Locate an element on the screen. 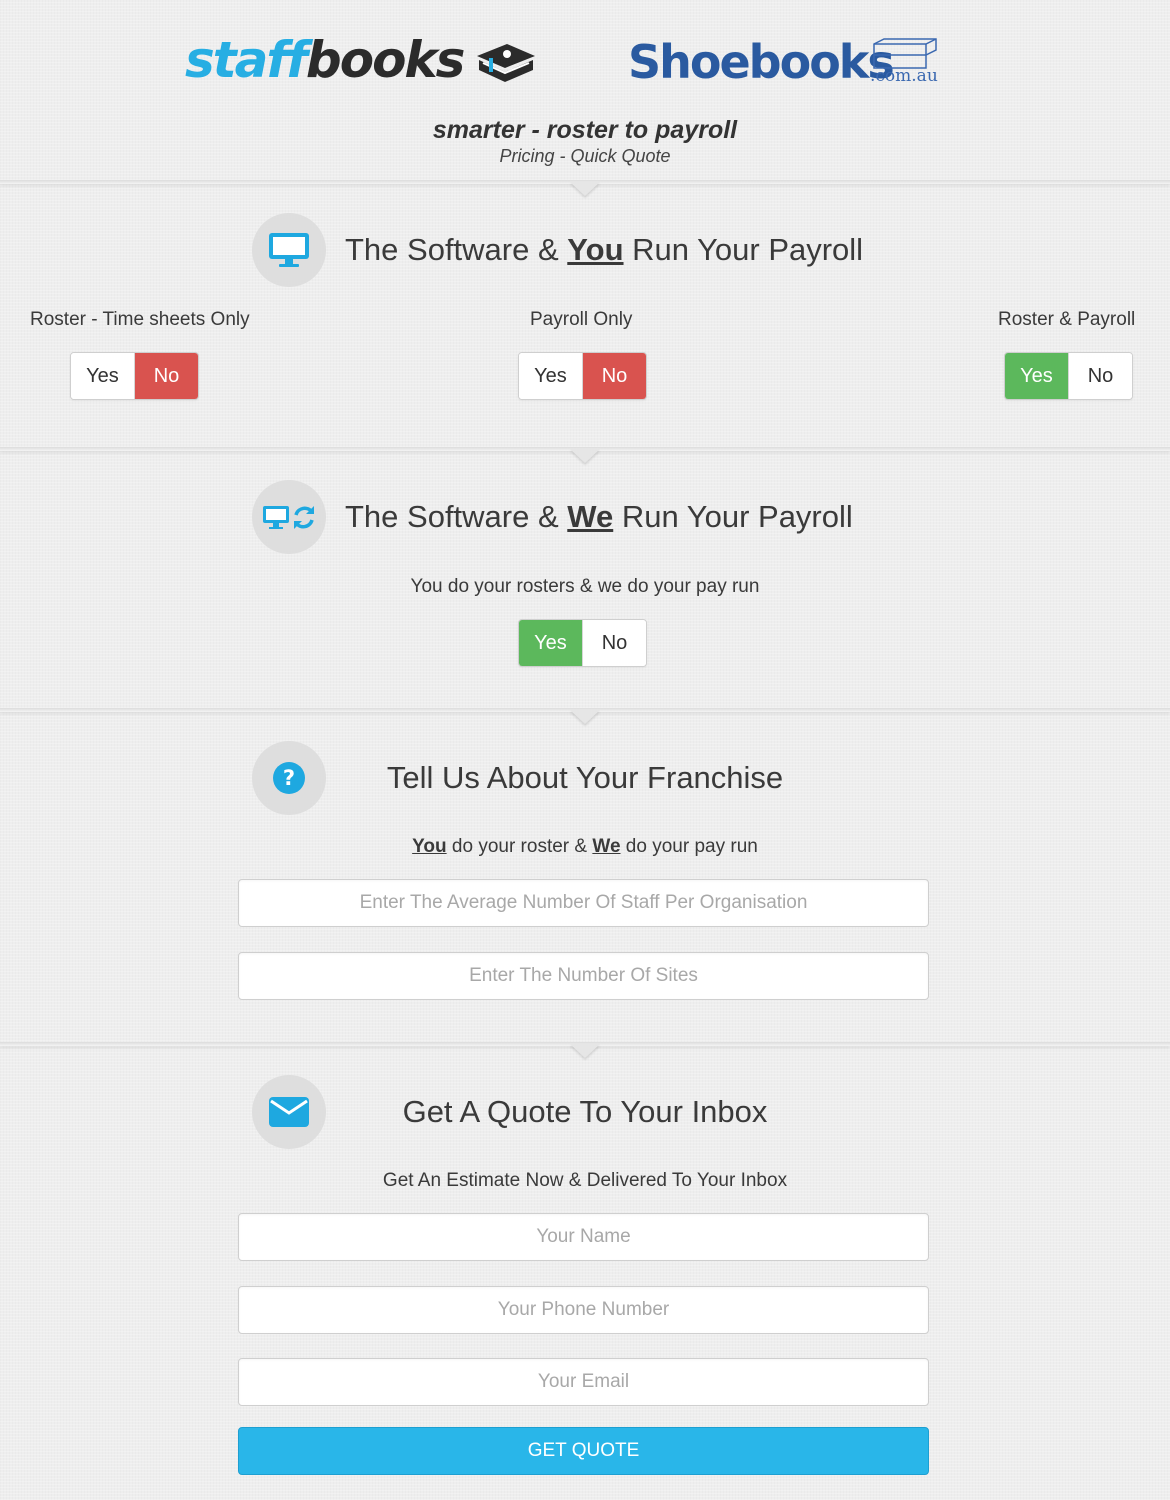 The image size is (1170, 1500). section1-title: The Software & You Run Your Payroll is located at coordinates (604, 249).